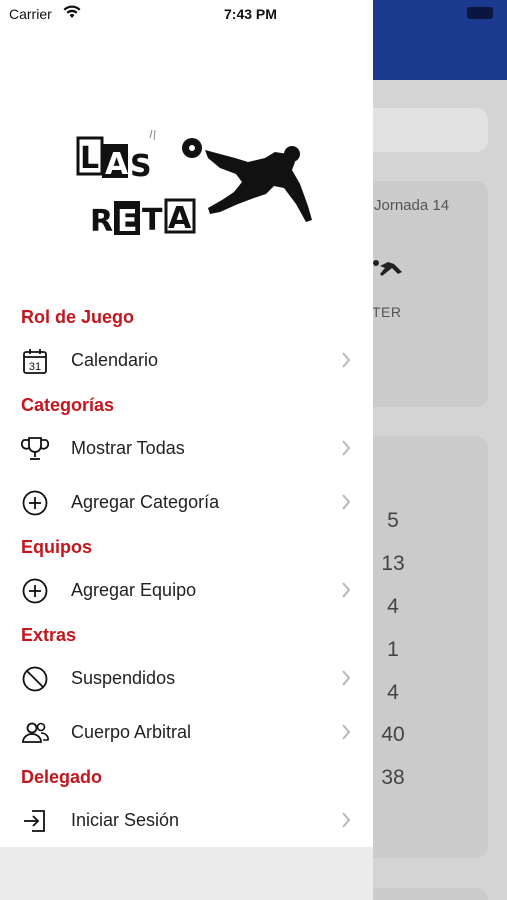  Describe the element at coordinates (89, 158) in the screenshot. I see `svg-text: L` at that location.